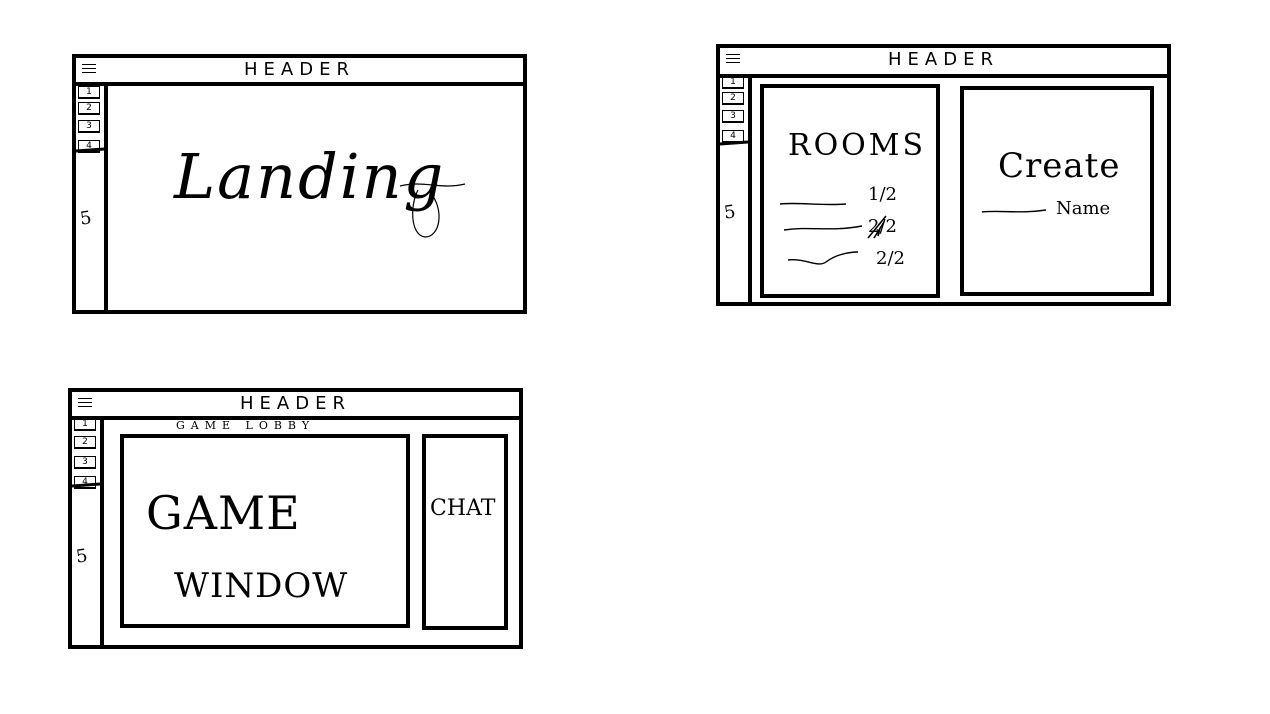 The image size is (1270, 714). I want to click on rooms-sidebar-accent, so click(734, 143).